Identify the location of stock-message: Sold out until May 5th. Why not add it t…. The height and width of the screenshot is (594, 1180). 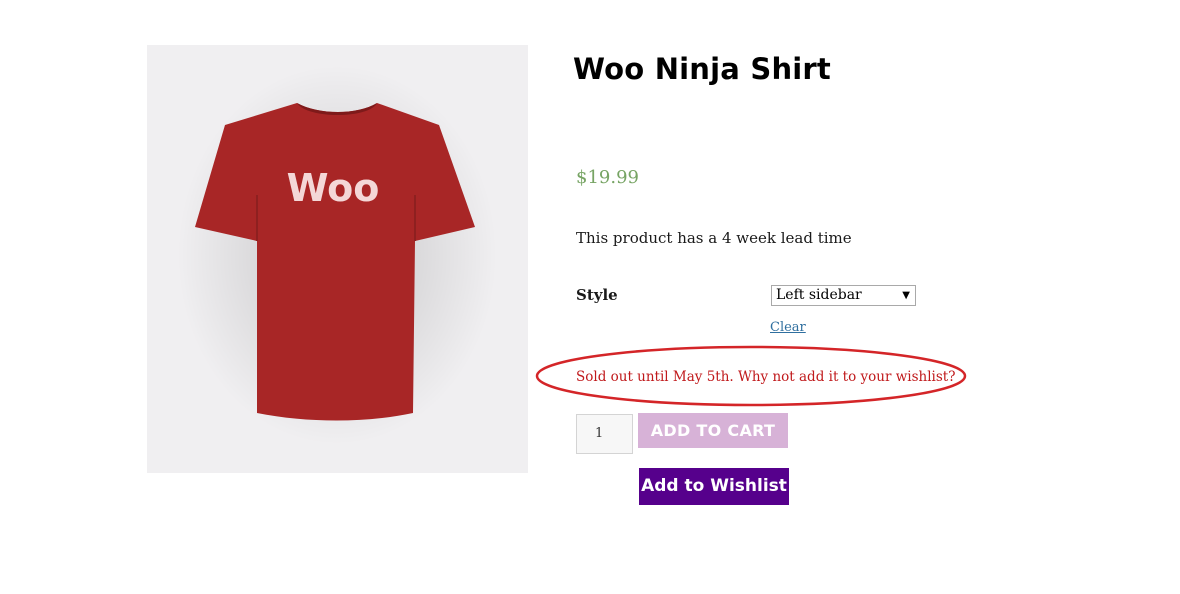
(766, 377).